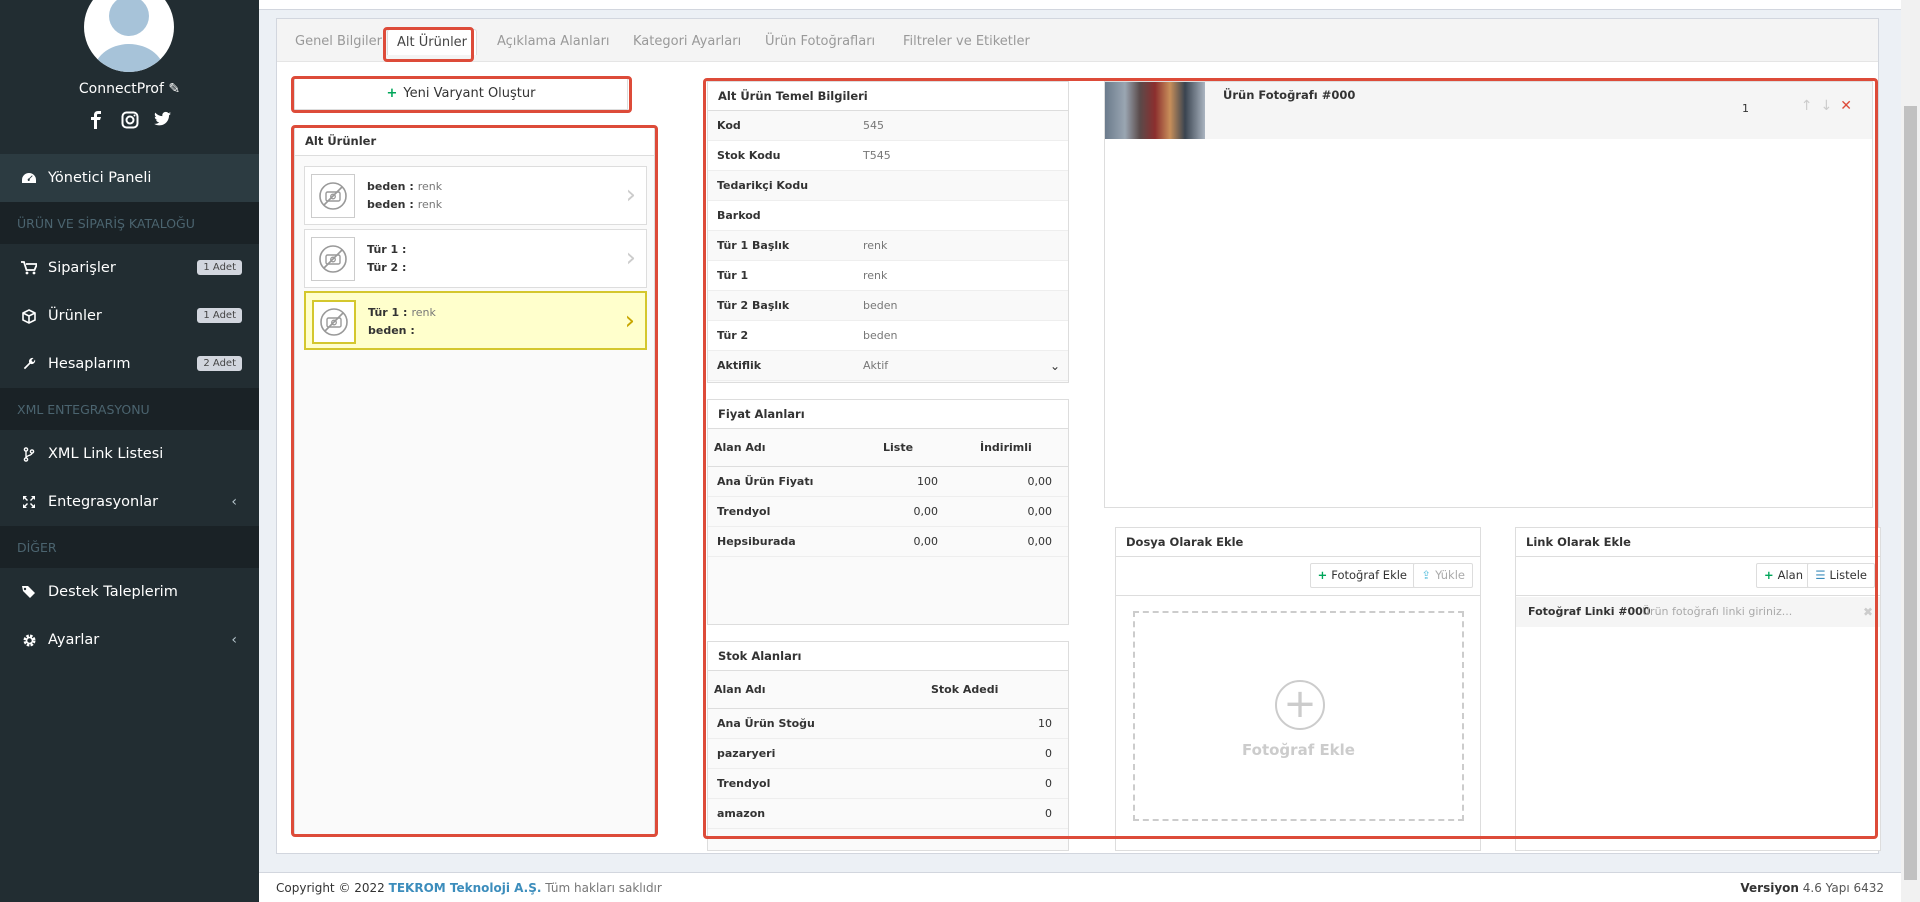 Image resolution: width=1920 pixels, height=902 pixels. What do you see at coordinates (129, 36) in the screenshot?
I see `avatar` at bounding box center [129, 36].